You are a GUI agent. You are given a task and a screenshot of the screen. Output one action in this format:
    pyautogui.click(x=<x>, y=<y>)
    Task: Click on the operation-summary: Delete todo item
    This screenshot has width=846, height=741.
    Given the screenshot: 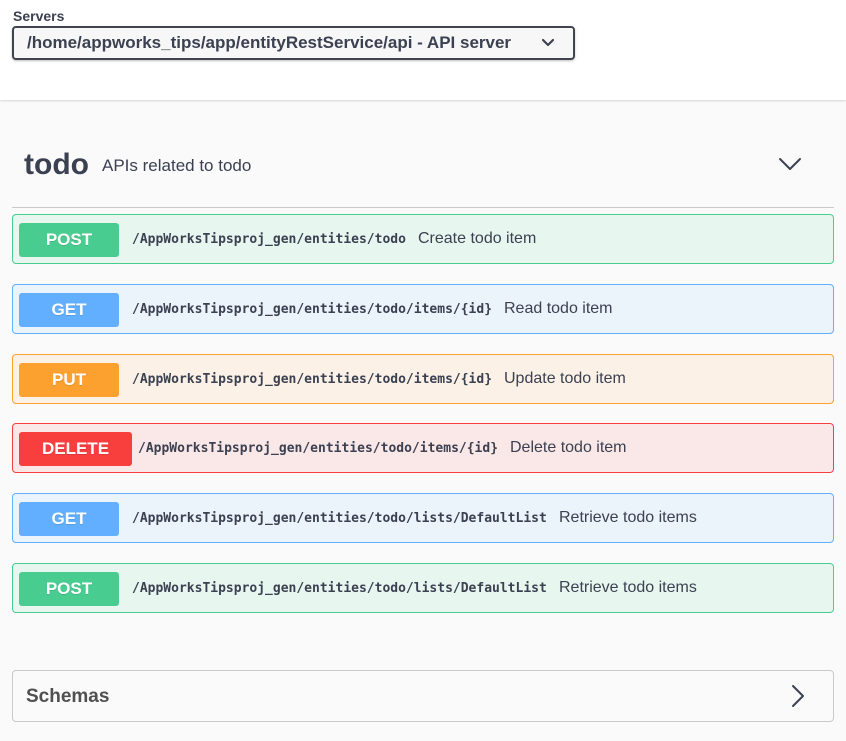 What is the action you would take?
    pyautogui.click(x=568, y=447)
    